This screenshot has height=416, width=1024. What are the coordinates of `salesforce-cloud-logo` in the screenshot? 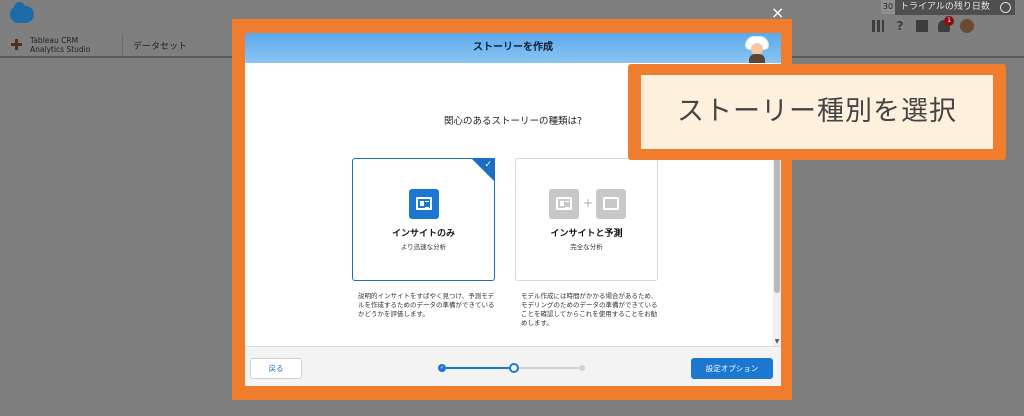 It's located at (22, 12).